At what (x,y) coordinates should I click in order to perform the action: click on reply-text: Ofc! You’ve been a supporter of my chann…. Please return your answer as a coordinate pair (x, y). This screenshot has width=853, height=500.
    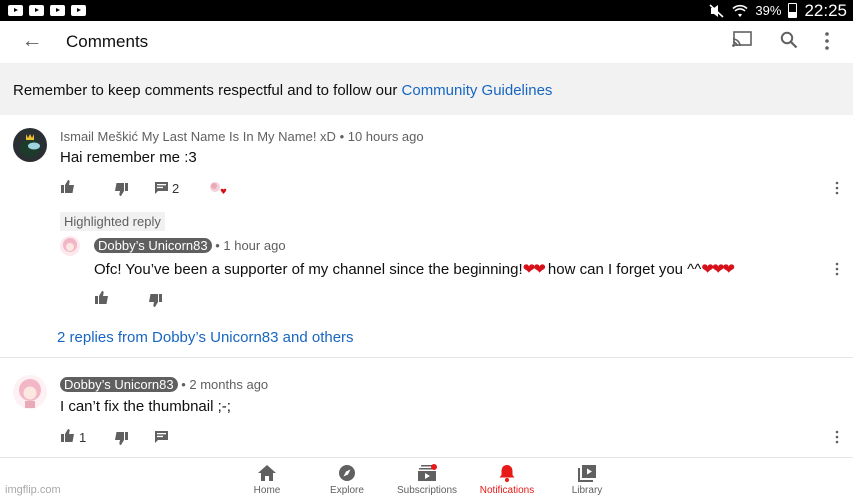
    Looking at the image, I should click on (414, 269).